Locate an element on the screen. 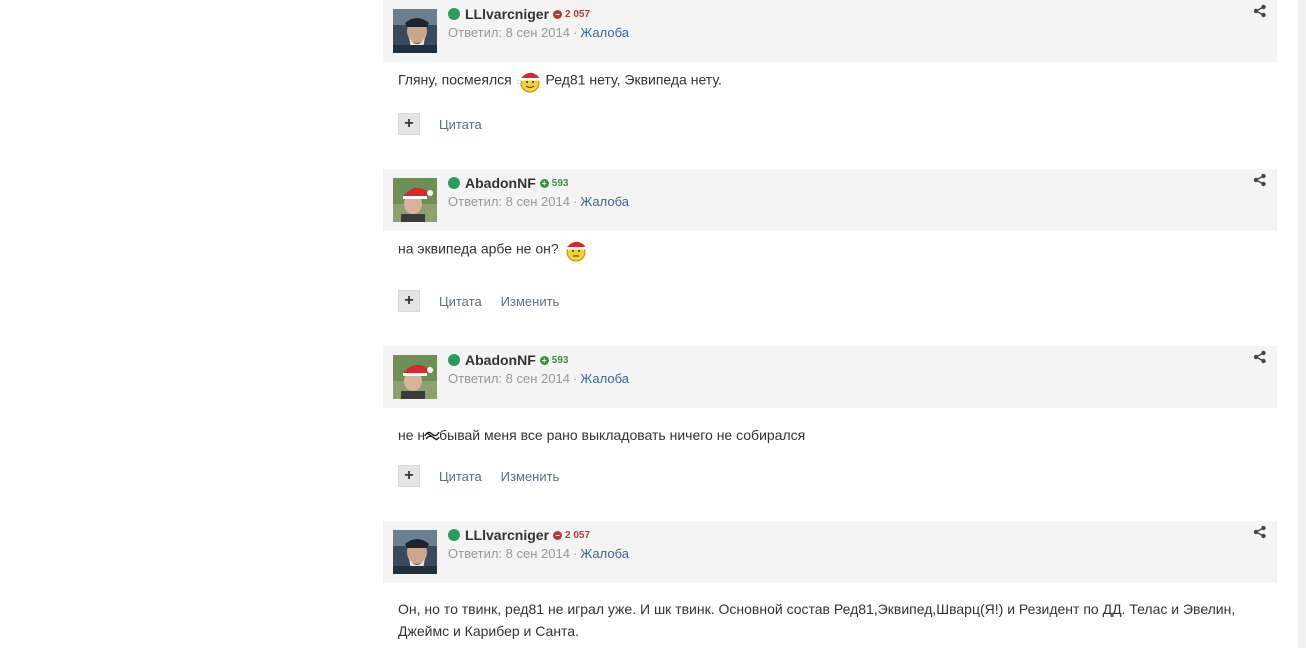 The height and width of the screenshot is (648, 1306). post-body: на эквипеда арбе не он? is located at coordinates (830, 247).